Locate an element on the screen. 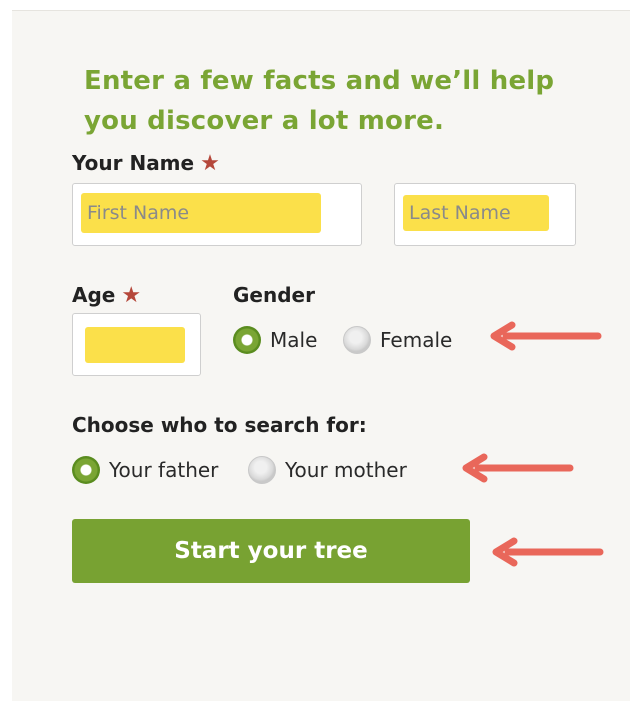 The image size is (630, 701). first-name-field is located at coordinates (217, 214).